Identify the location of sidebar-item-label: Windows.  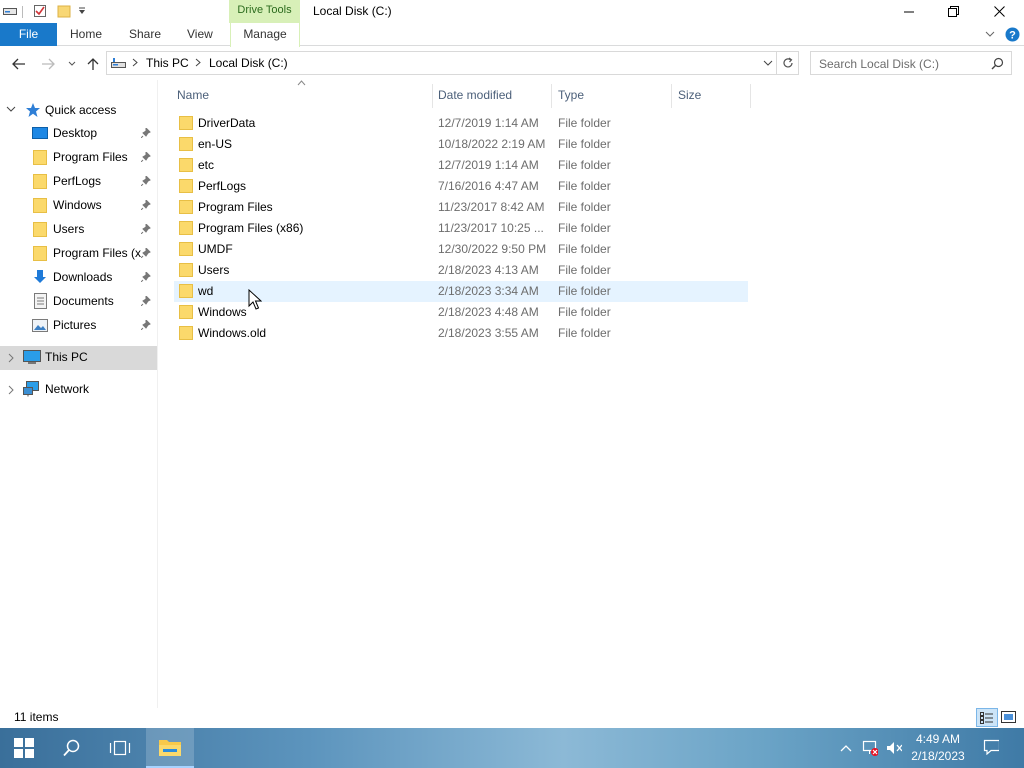
(77, 205).